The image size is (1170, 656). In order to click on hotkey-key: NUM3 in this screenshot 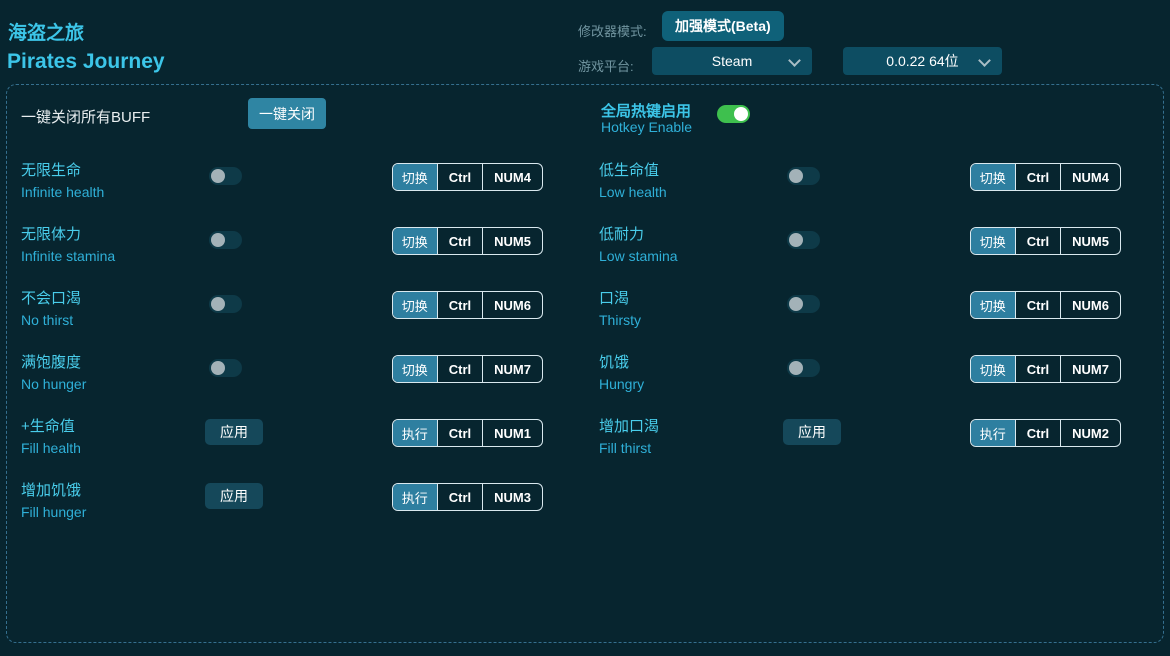, I will do `click(512, 497)`.